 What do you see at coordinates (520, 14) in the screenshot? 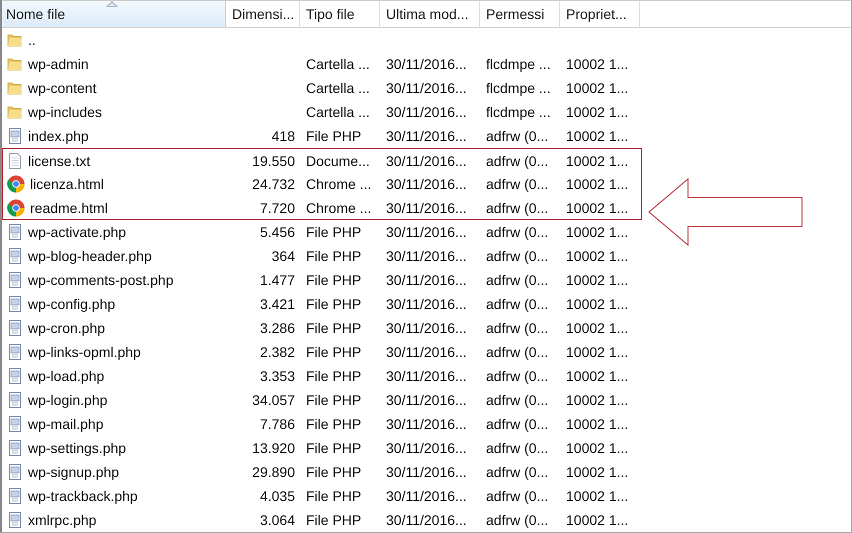
I see `column-header: Permessi` at bounding box center [520, 14].